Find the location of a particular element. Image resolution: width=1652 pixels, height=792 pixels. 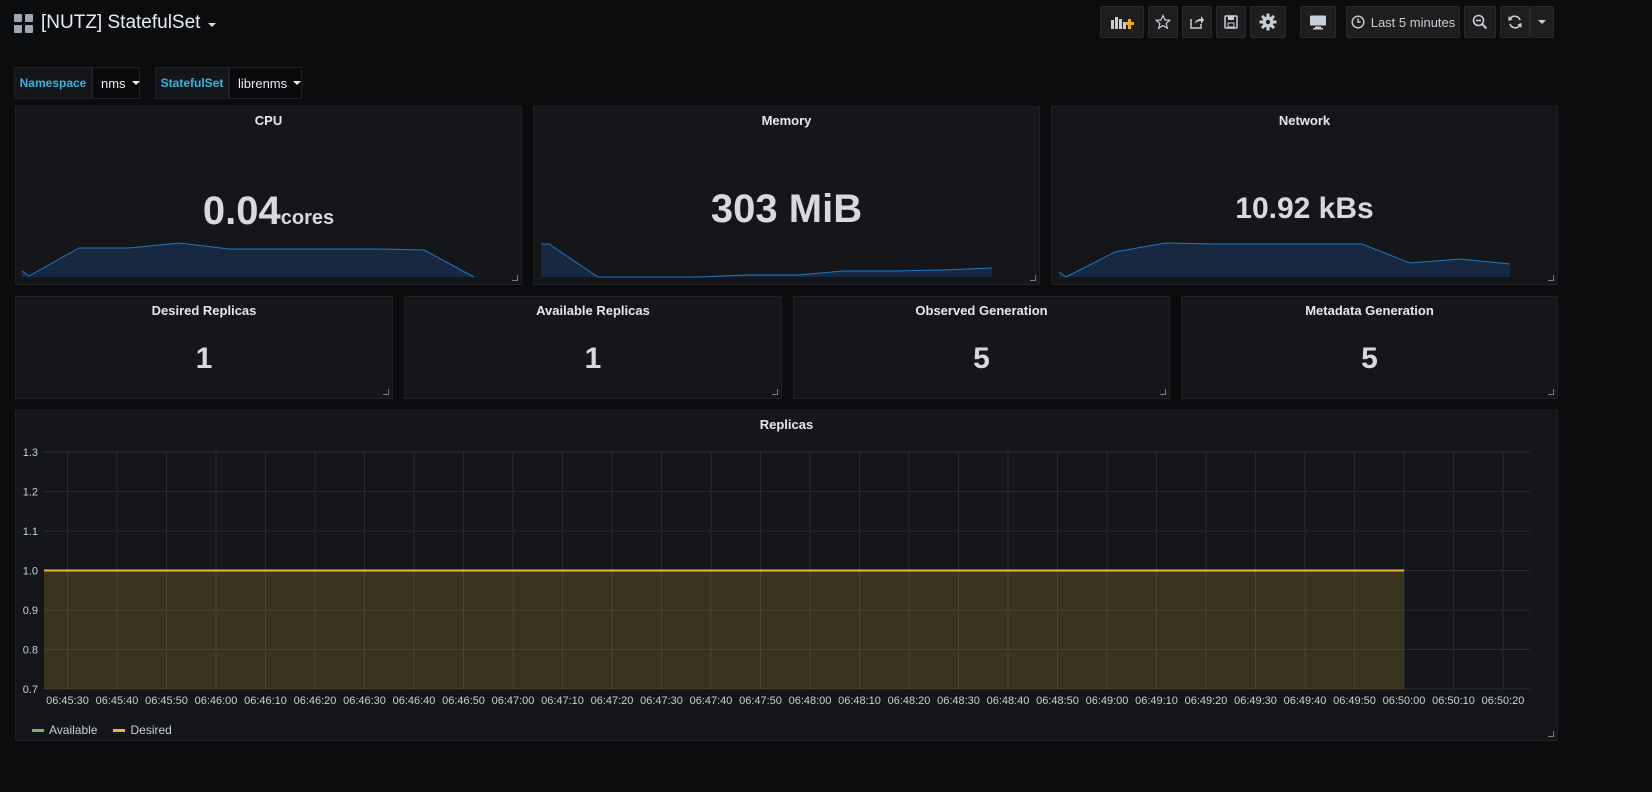

desired-replicas-panel: Desired Replicas 1 is located at coordinates (204, 347).